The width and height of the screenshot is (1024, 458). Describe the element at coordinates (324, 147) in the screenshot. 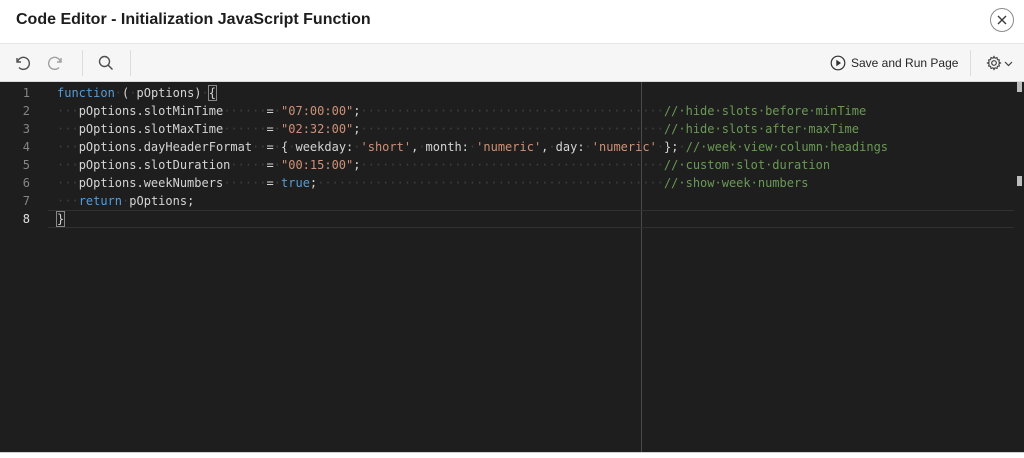

I see `code-token: weekday:` at that location.